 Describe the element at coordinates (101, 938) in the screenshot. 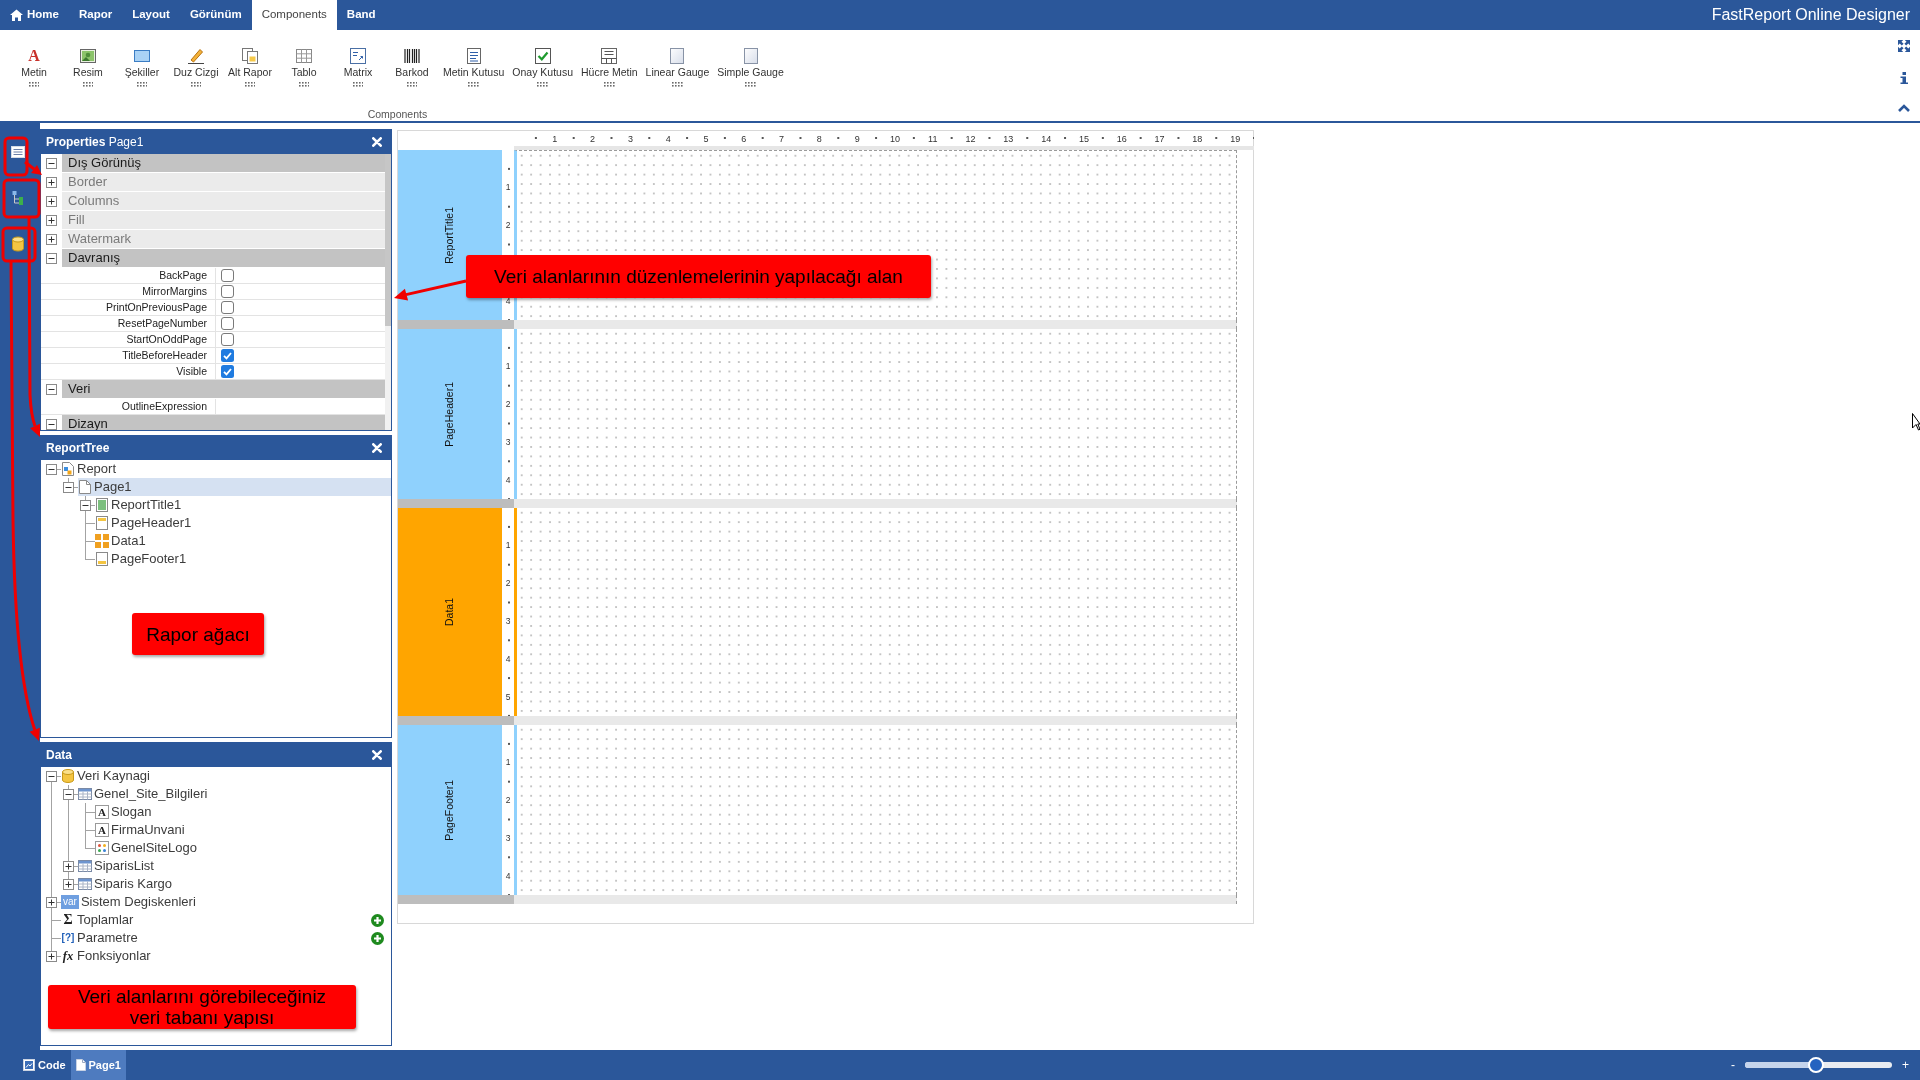

I see `tree-item: [?] Parametre` at that location.